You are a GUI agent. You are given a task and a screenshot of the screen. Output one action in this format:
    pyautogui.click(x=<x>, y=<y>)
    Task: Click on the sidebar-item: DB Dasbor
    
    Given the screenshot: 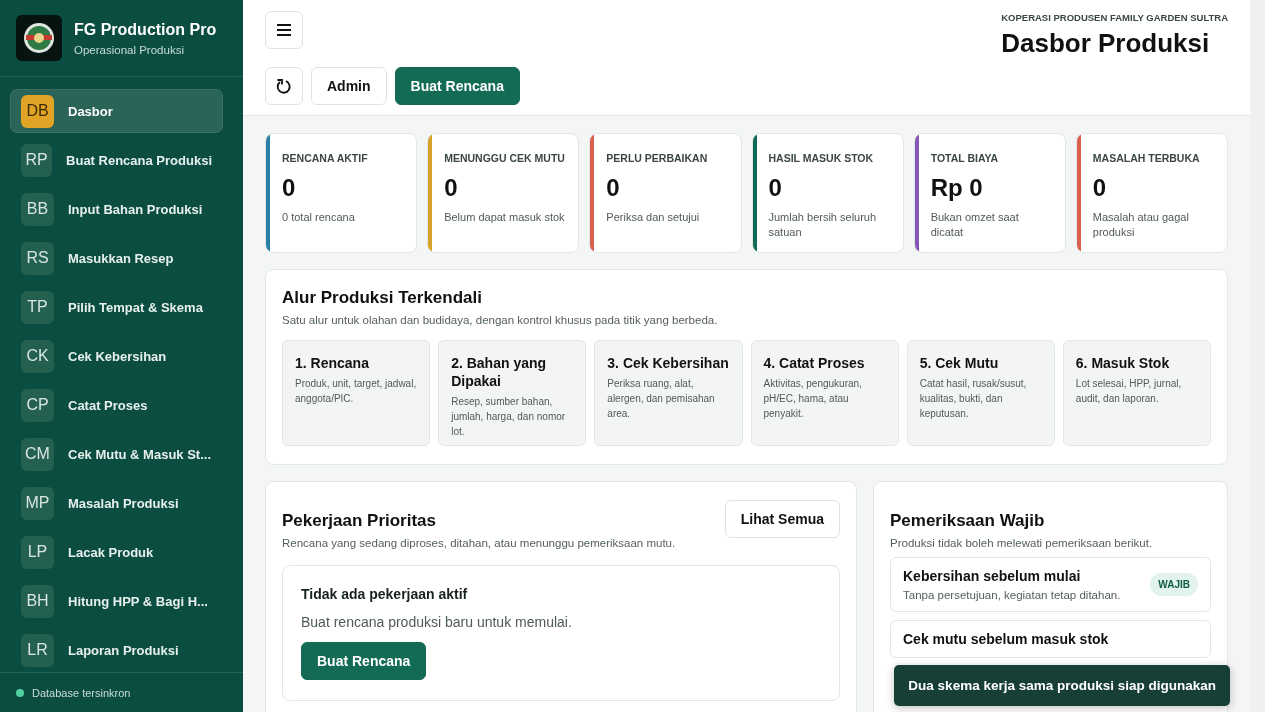 What is the action you would take?
    pyautogui.click(x=116, y=111)
    